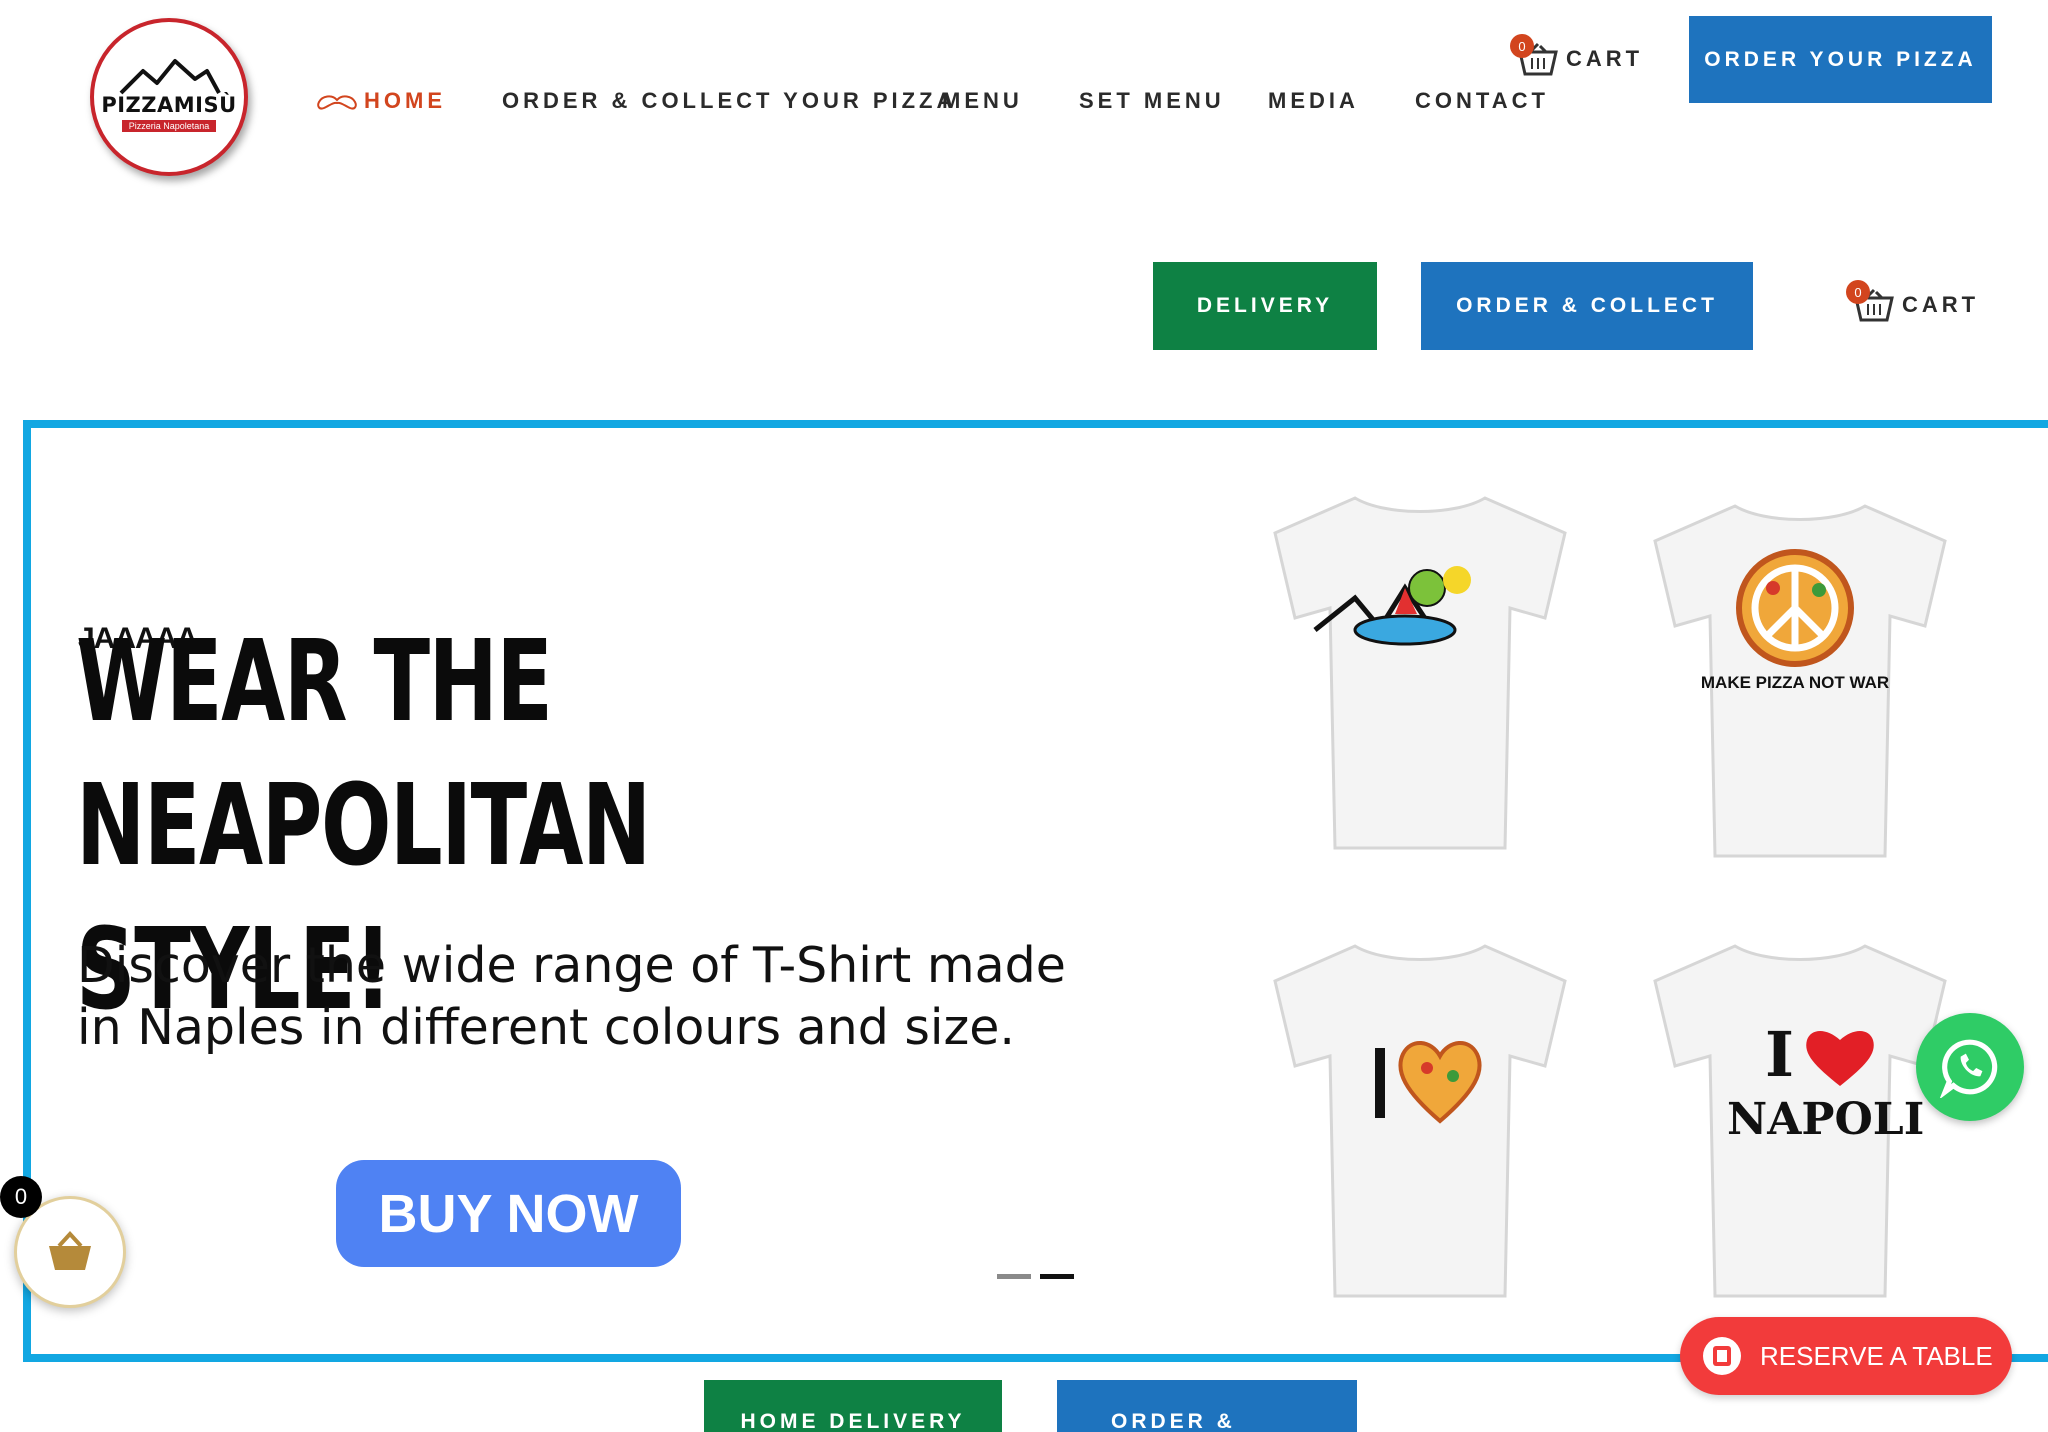  Describe the element at coordinates (1722, 1356) in the screenshot. I see `reserve-icon` at that location.